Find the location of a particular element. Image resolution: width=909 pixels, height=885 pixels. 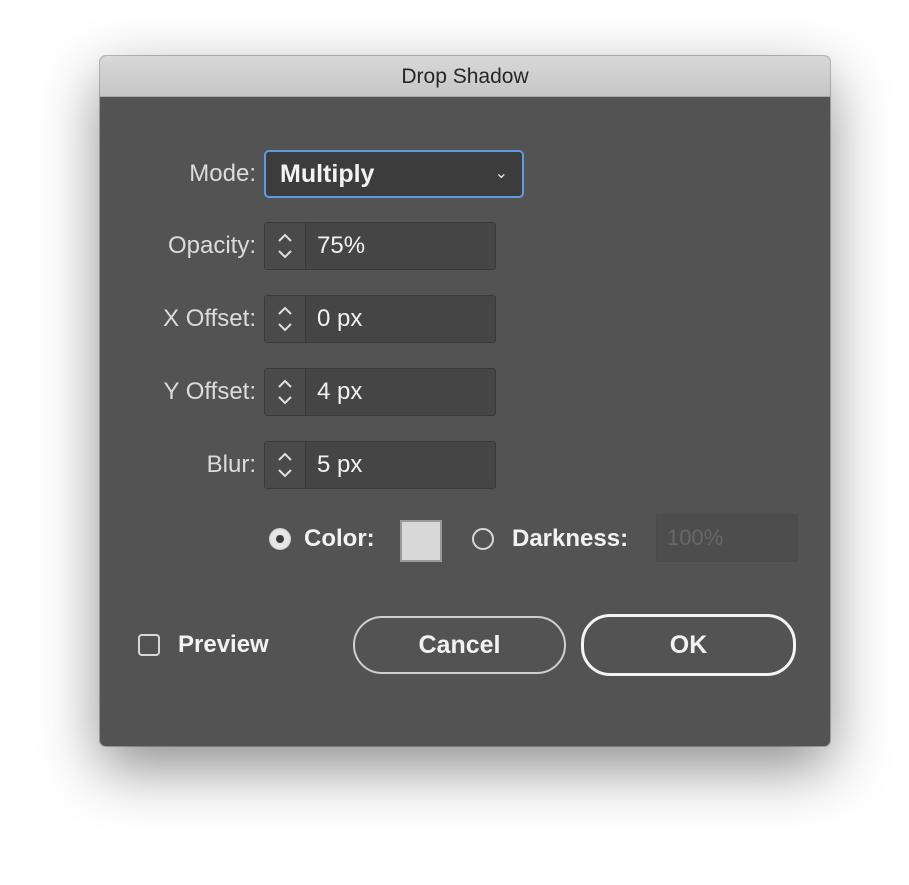

color-radio is located at coordinates (280, 539).